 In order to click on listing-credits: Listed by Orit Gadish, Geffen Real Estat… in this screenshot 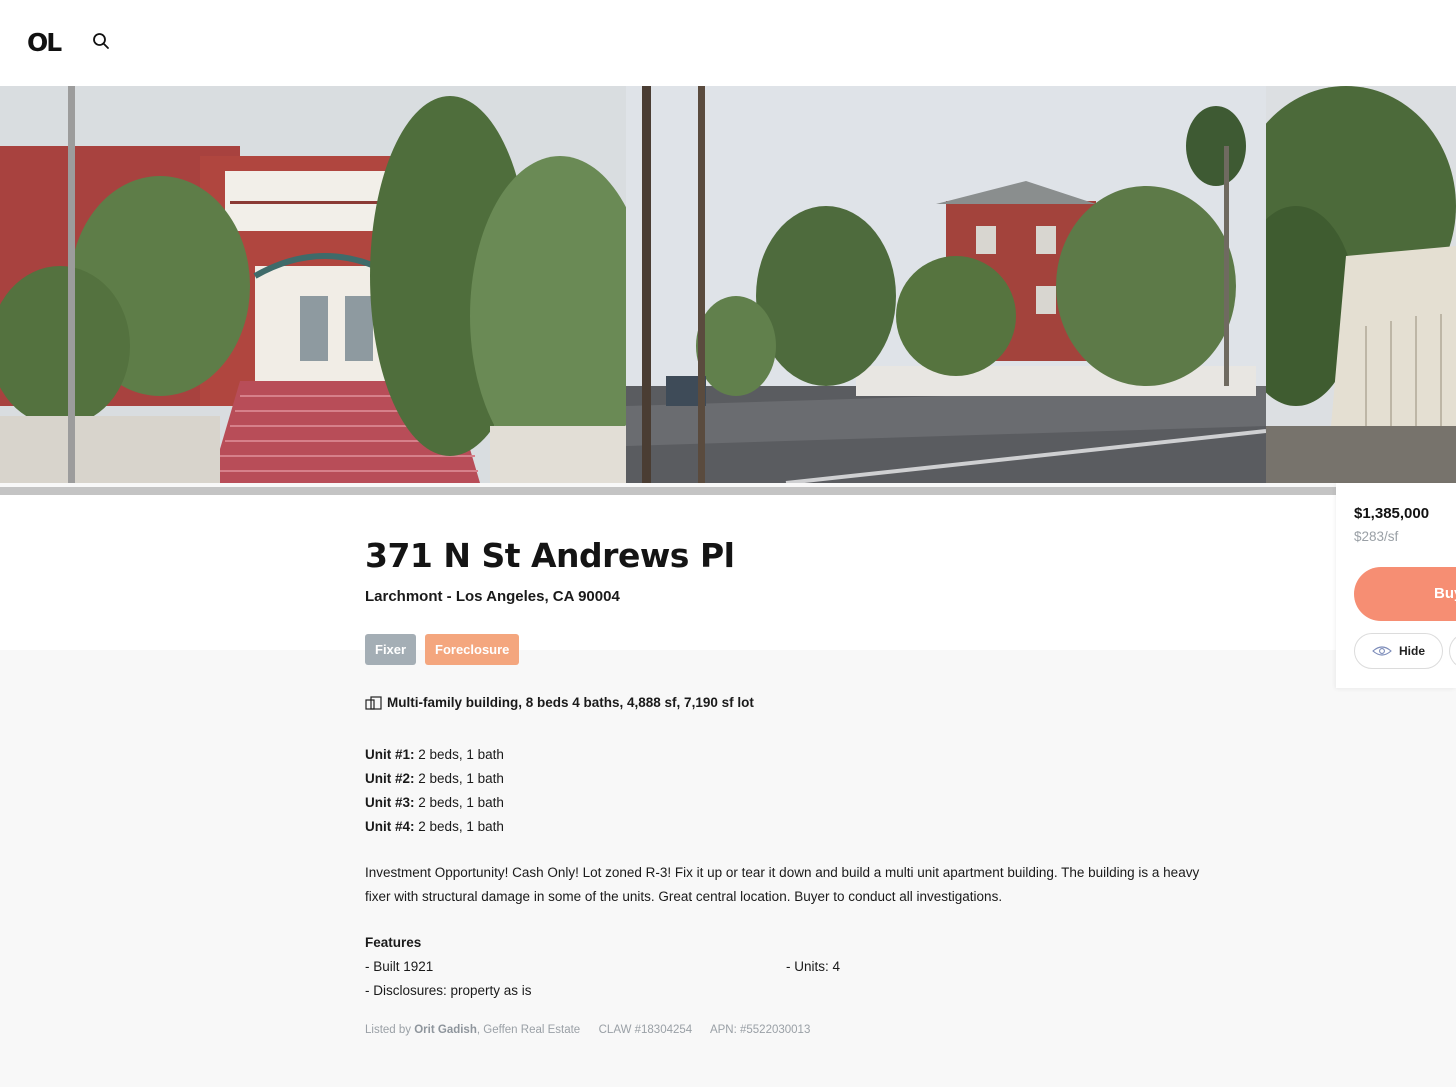, I will do `click(588, 1030)`.